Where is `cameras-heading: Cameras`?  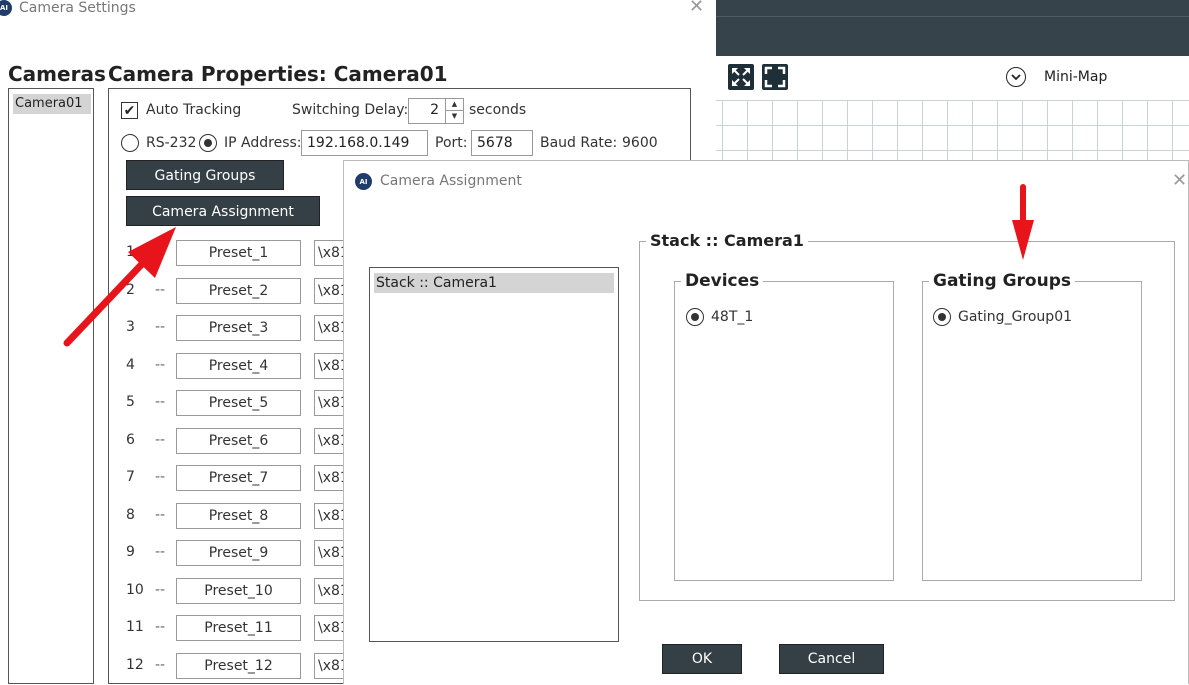 cameras-heading: Cameras is located at coordinates (57, 74).